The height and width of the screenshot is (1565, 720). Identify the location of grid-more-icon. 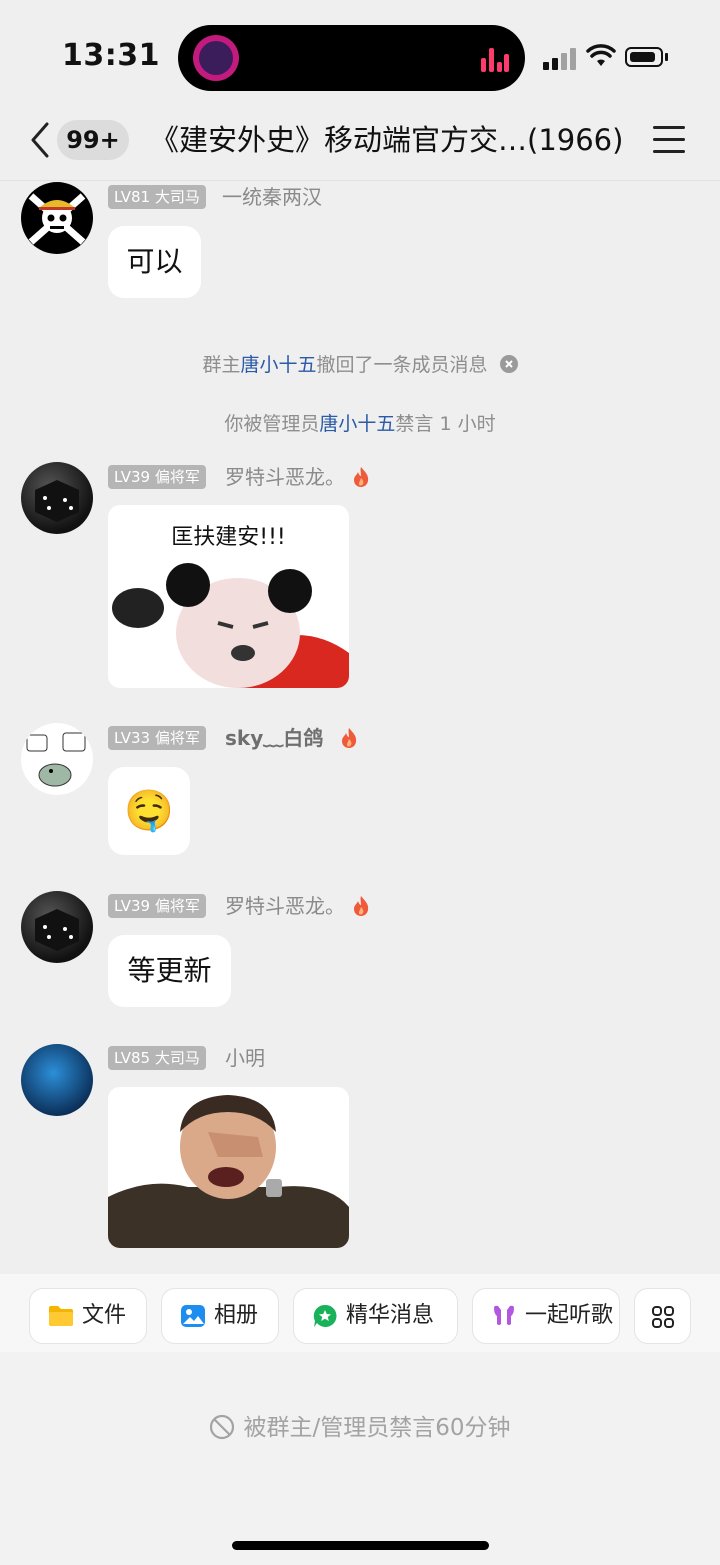
(663, 1317).